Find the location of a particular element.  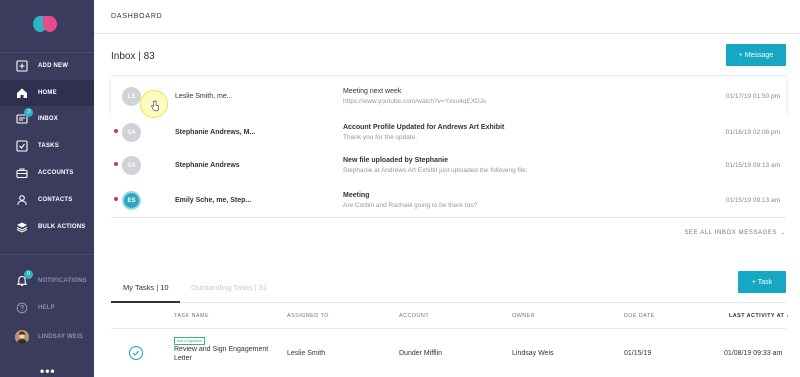

sidebar-item-label: TASKS is located at coordinates (48, 146).